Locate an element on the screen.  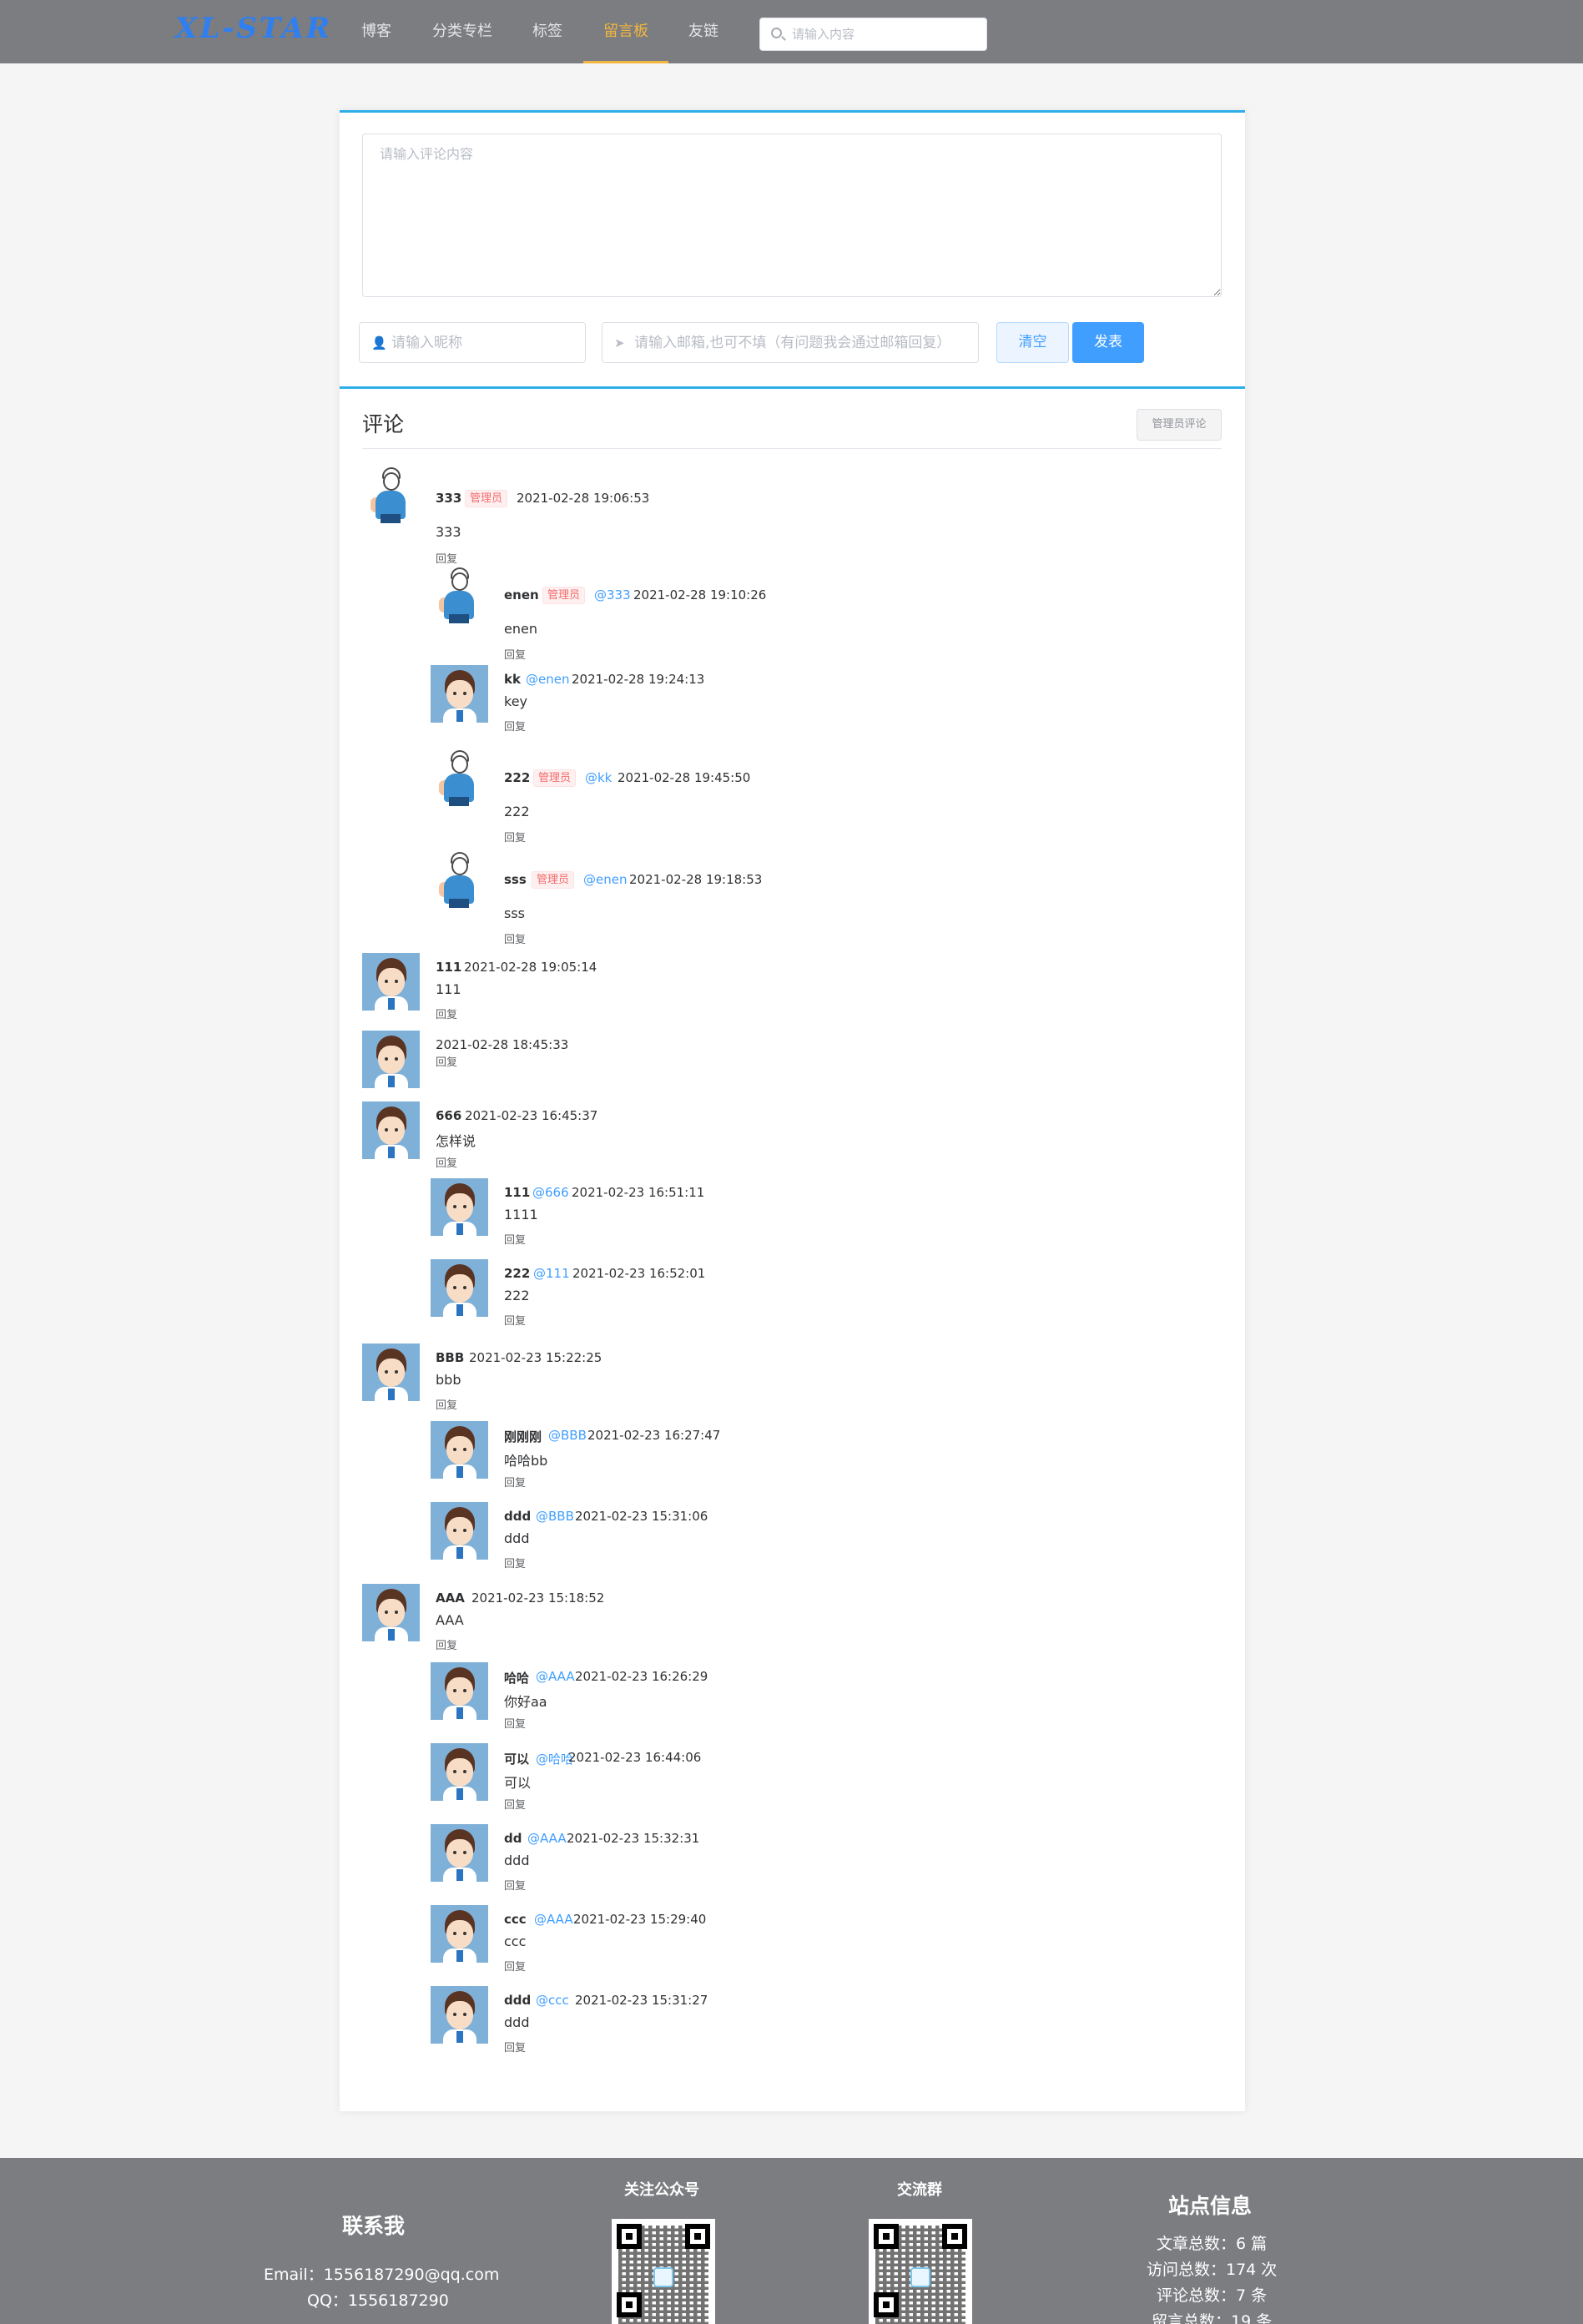
comment-content-textarea is located at coordinates (792, 215).